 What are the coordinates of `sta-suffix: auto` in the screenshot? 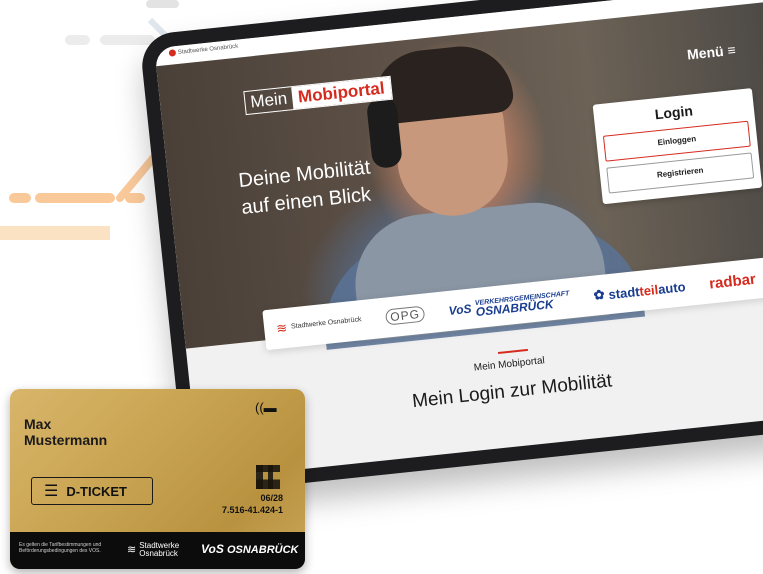 It's located at (672, 287).